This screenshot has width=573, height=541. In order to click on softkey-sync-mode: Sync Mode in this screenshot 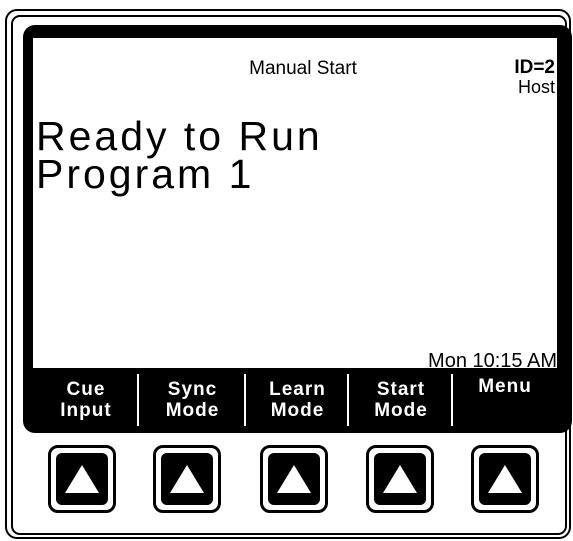, I will do `click(192, 400)`.